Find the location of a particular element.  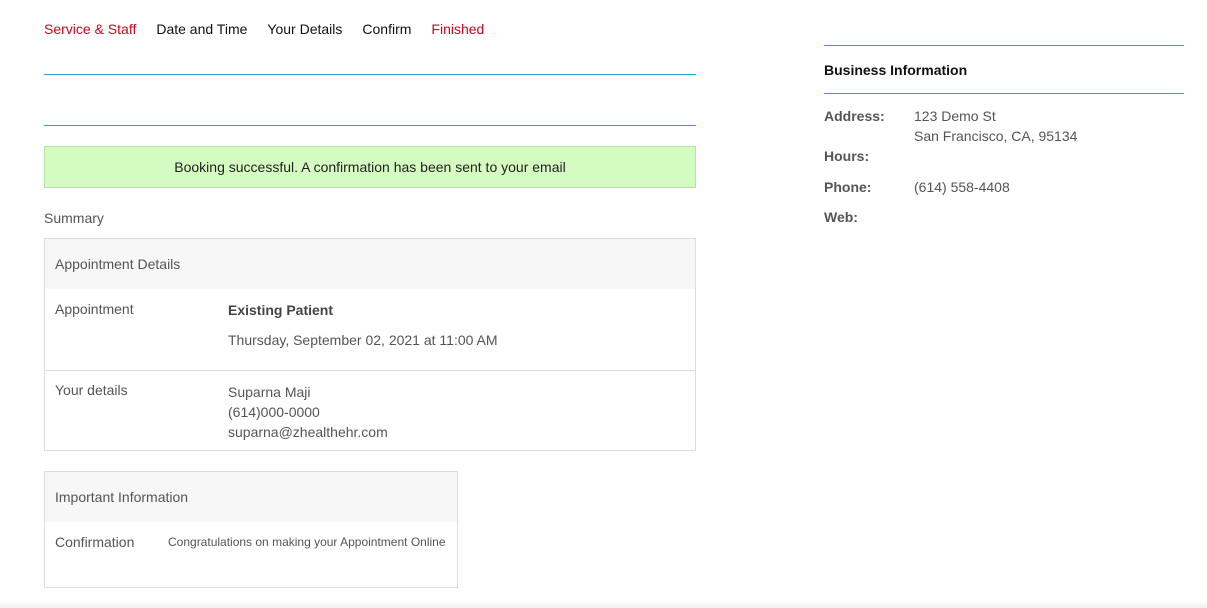

appointment-details-title: Appointment Details is located at coordinates (118, 264).